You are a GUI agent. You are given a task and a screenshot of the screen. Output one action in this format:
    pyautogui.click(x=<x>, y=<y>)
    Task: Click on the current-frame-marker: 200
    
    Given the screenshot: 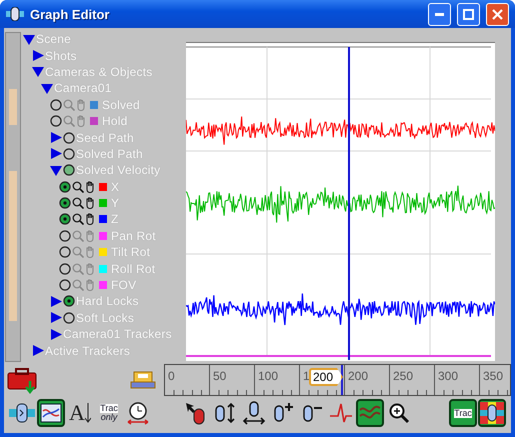 What is the action you would take?
    pyautogui.click(x=326, y=377)
    